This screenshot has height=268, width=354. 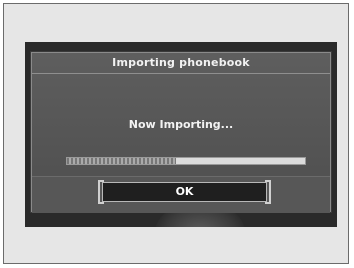 I want to click on ok-button: OK, so click(x=184, y=192).